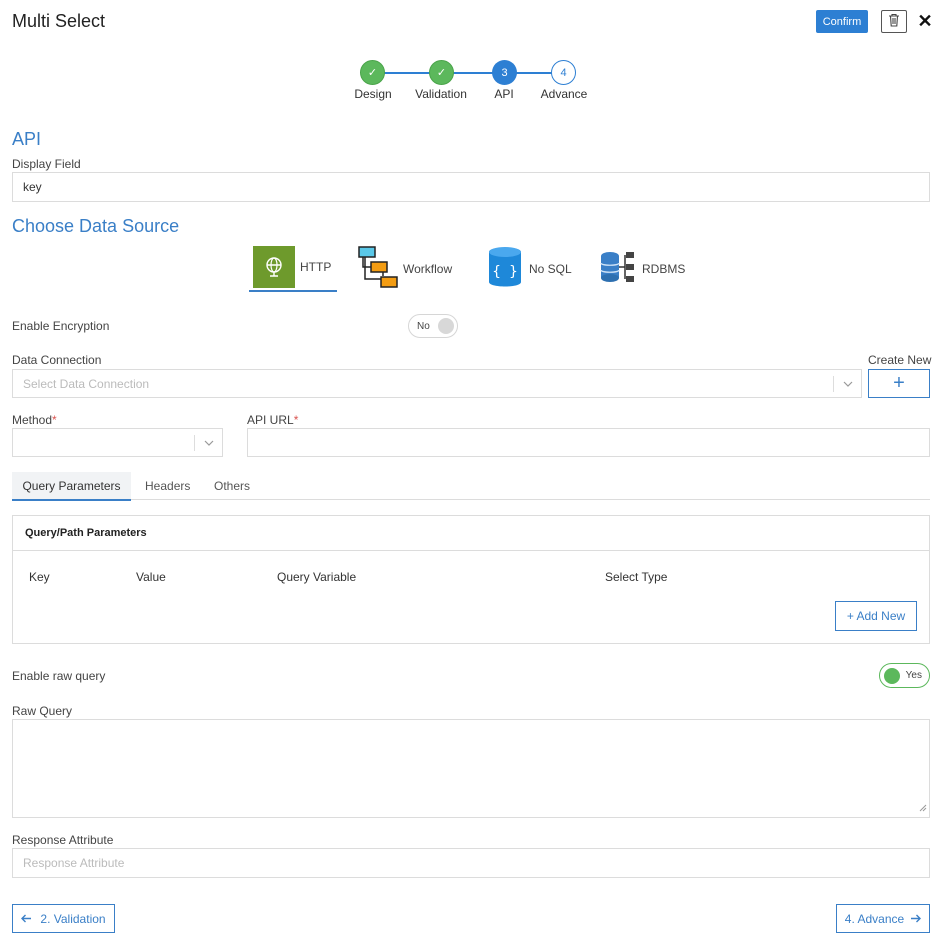 The height and width of the screenshot is (943, 942). Describe the element at coordinates (46, 164) in the screenshot. I see `display-field-label: Display Field` at that location.